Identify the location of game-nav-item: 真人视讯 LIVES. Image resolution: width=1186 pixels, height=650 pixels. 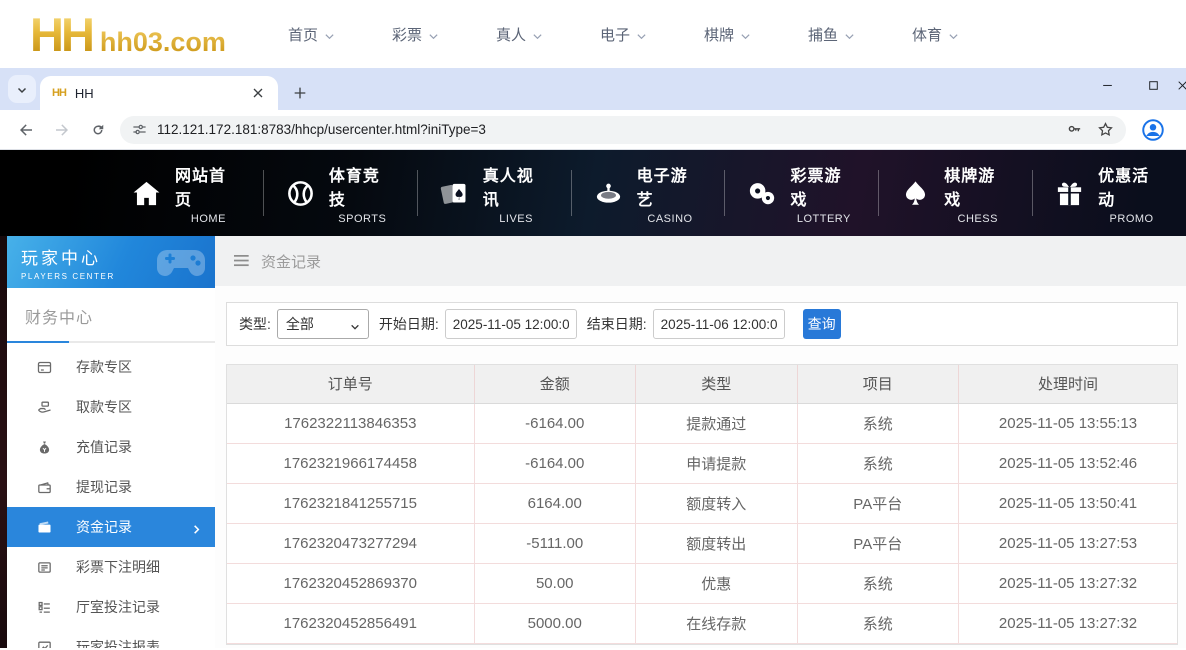
(494, 193).